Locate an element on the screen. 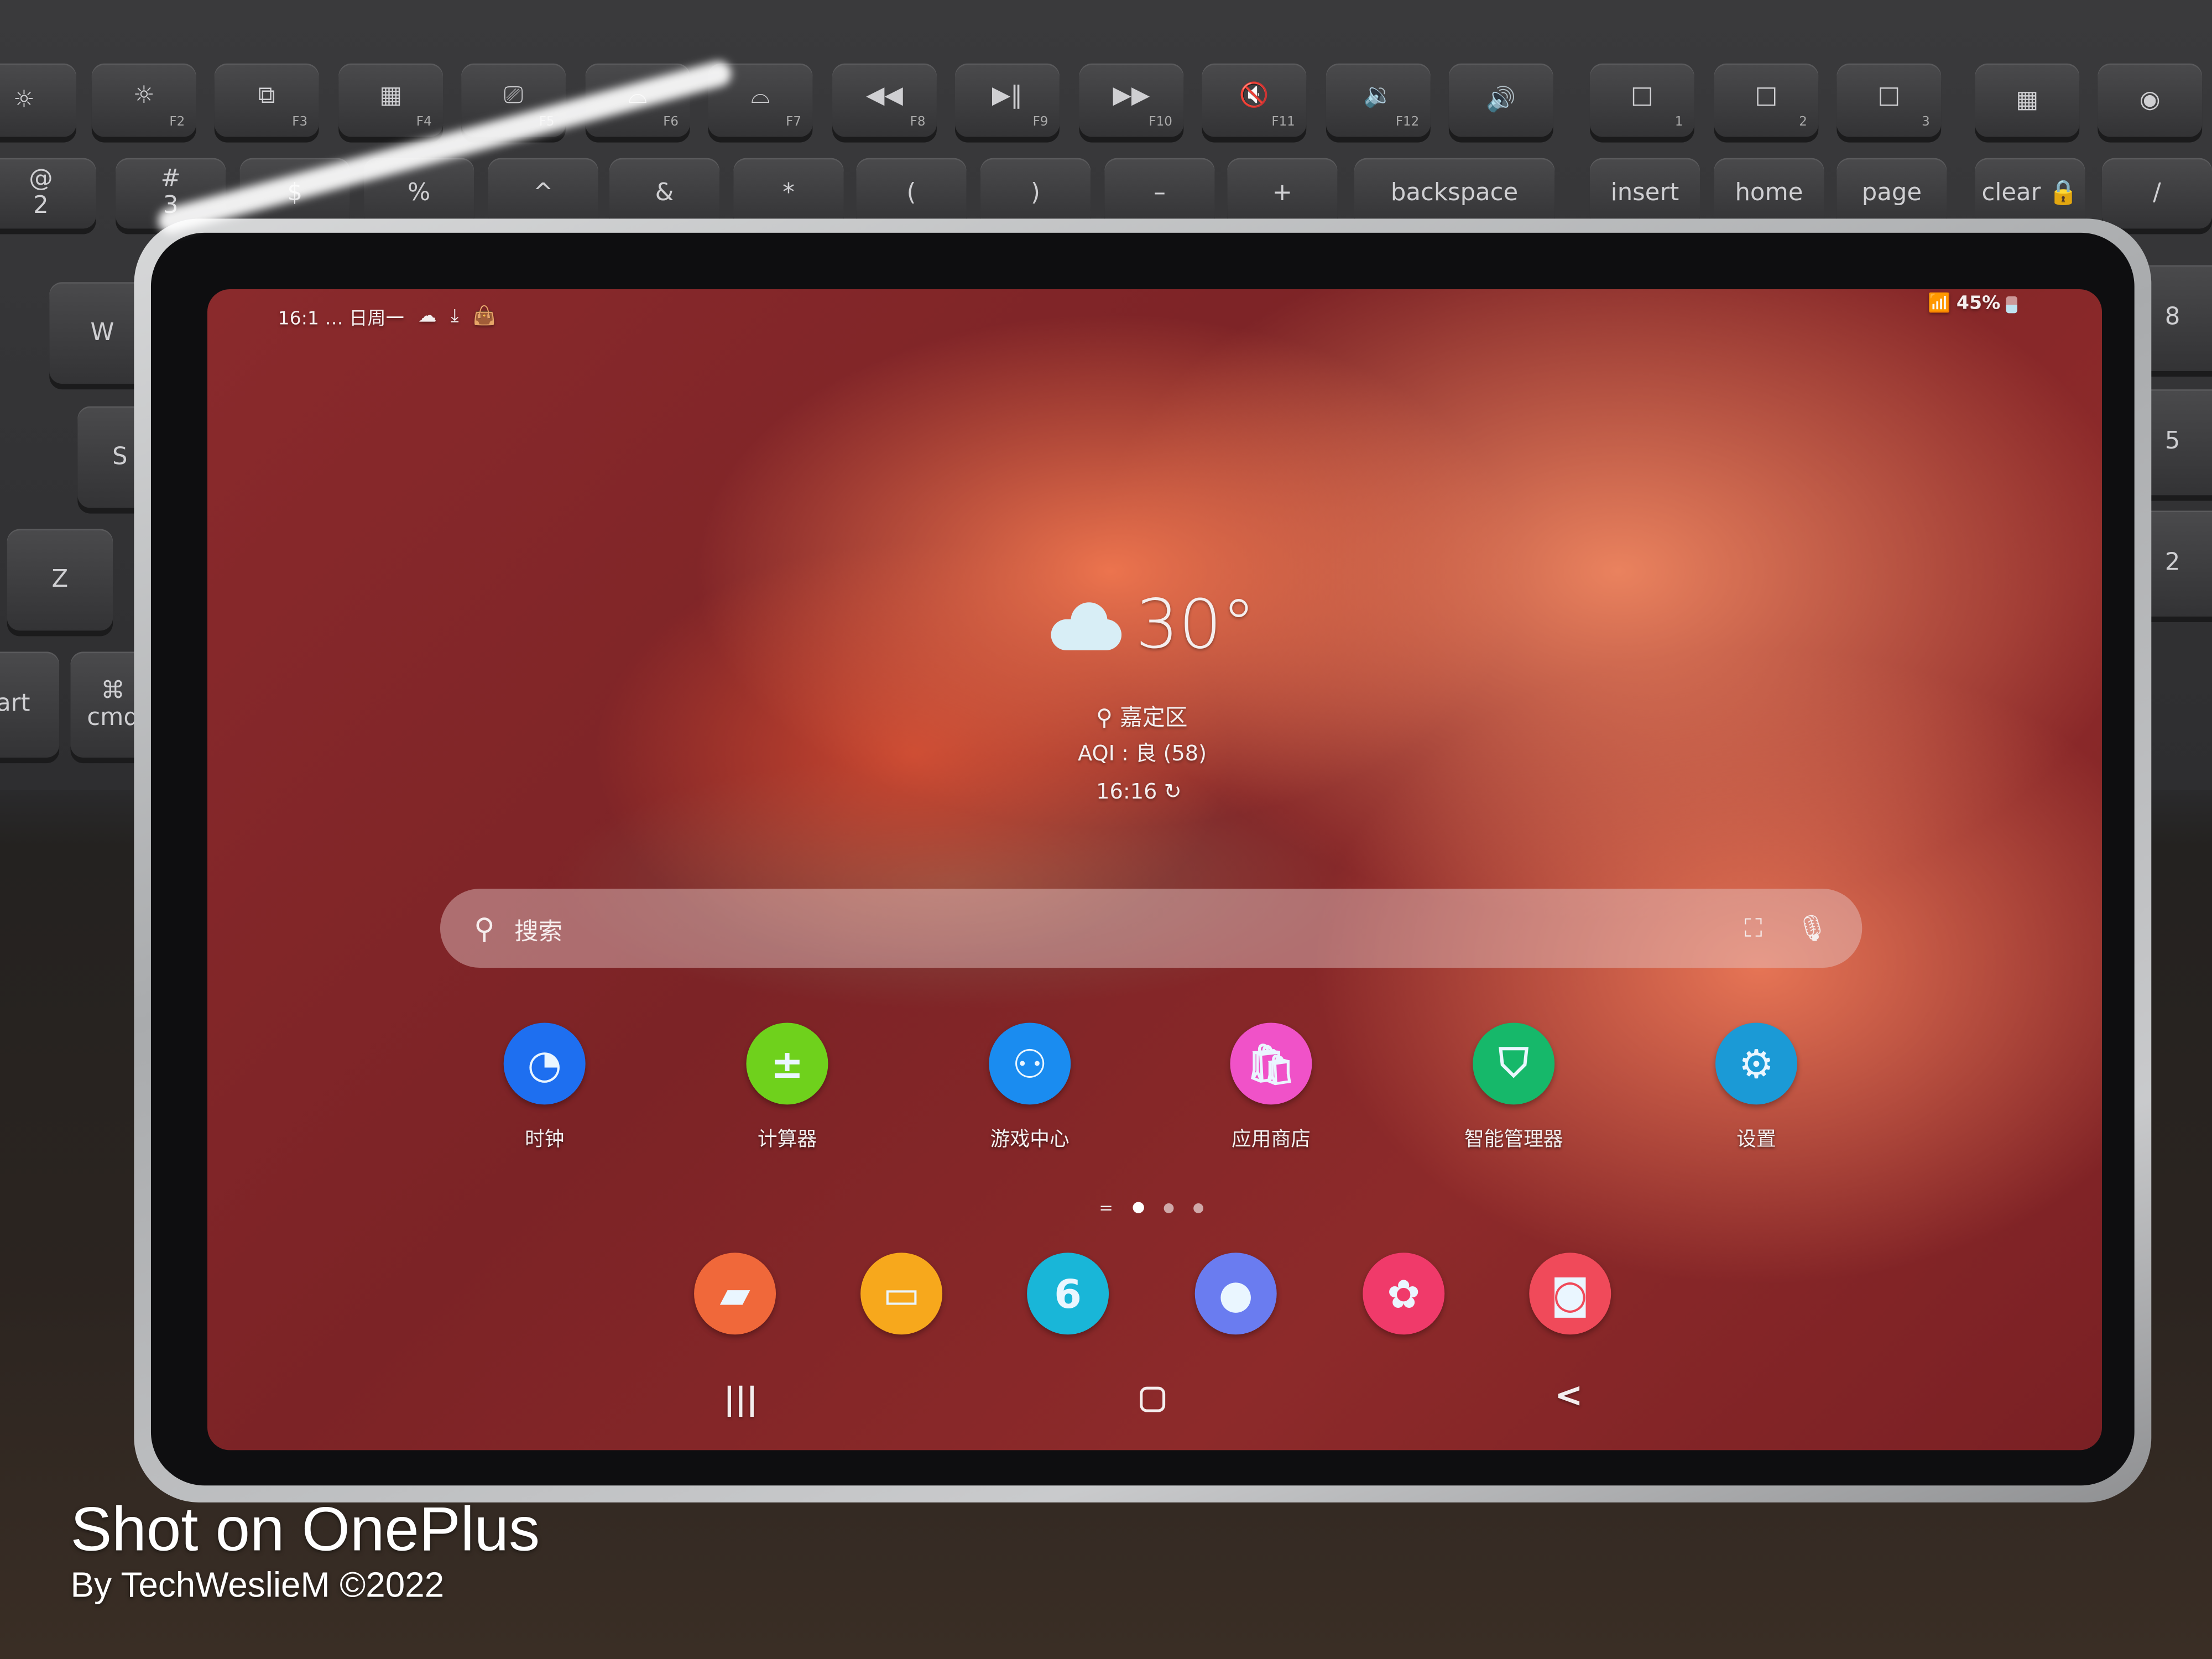 Image resolution: width=2212 pixels, height=1659 pixels. app-game-center: ⚇ 游戏中心 is located at coordinates (1030, 1087).